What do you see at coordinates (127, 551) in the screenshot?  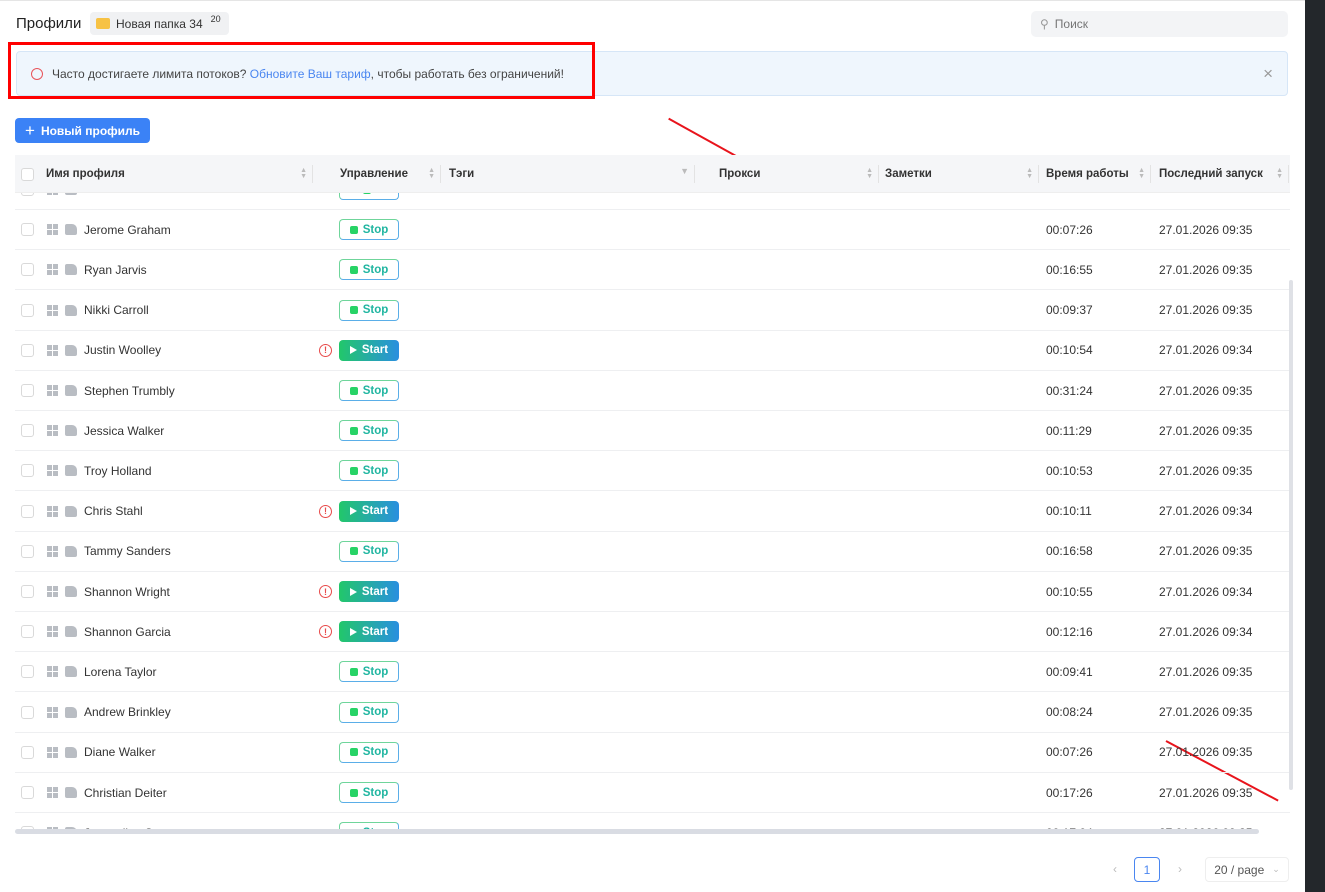 I see `profile-name: Tammy Sanders` at bounding box center [127, 551].